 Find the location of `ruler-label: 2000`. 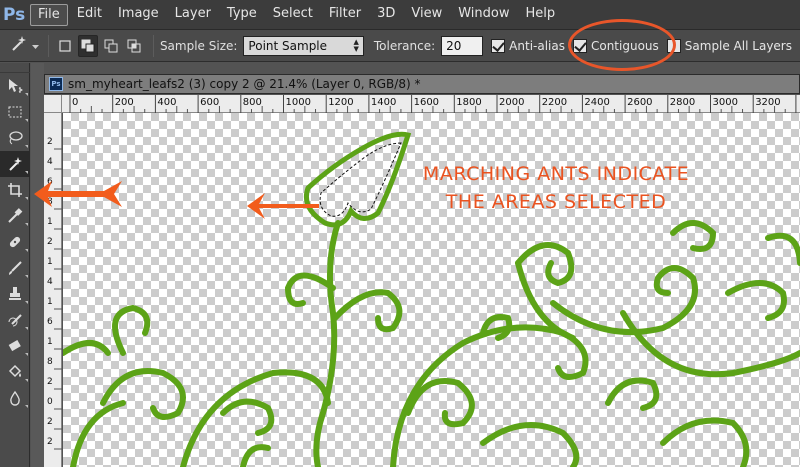

ruler-label: 2000 is located at coordinates (511, 102).